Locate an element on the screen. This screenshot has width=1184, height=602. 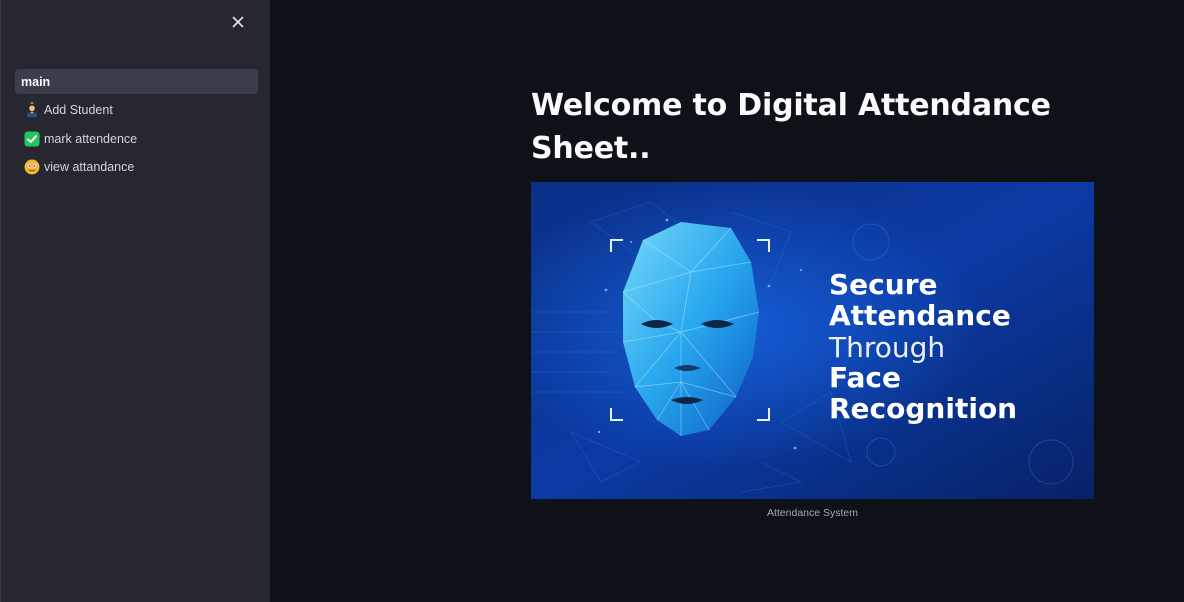
nav-item-add-student: Add Student is located at coordinates (136, 110).